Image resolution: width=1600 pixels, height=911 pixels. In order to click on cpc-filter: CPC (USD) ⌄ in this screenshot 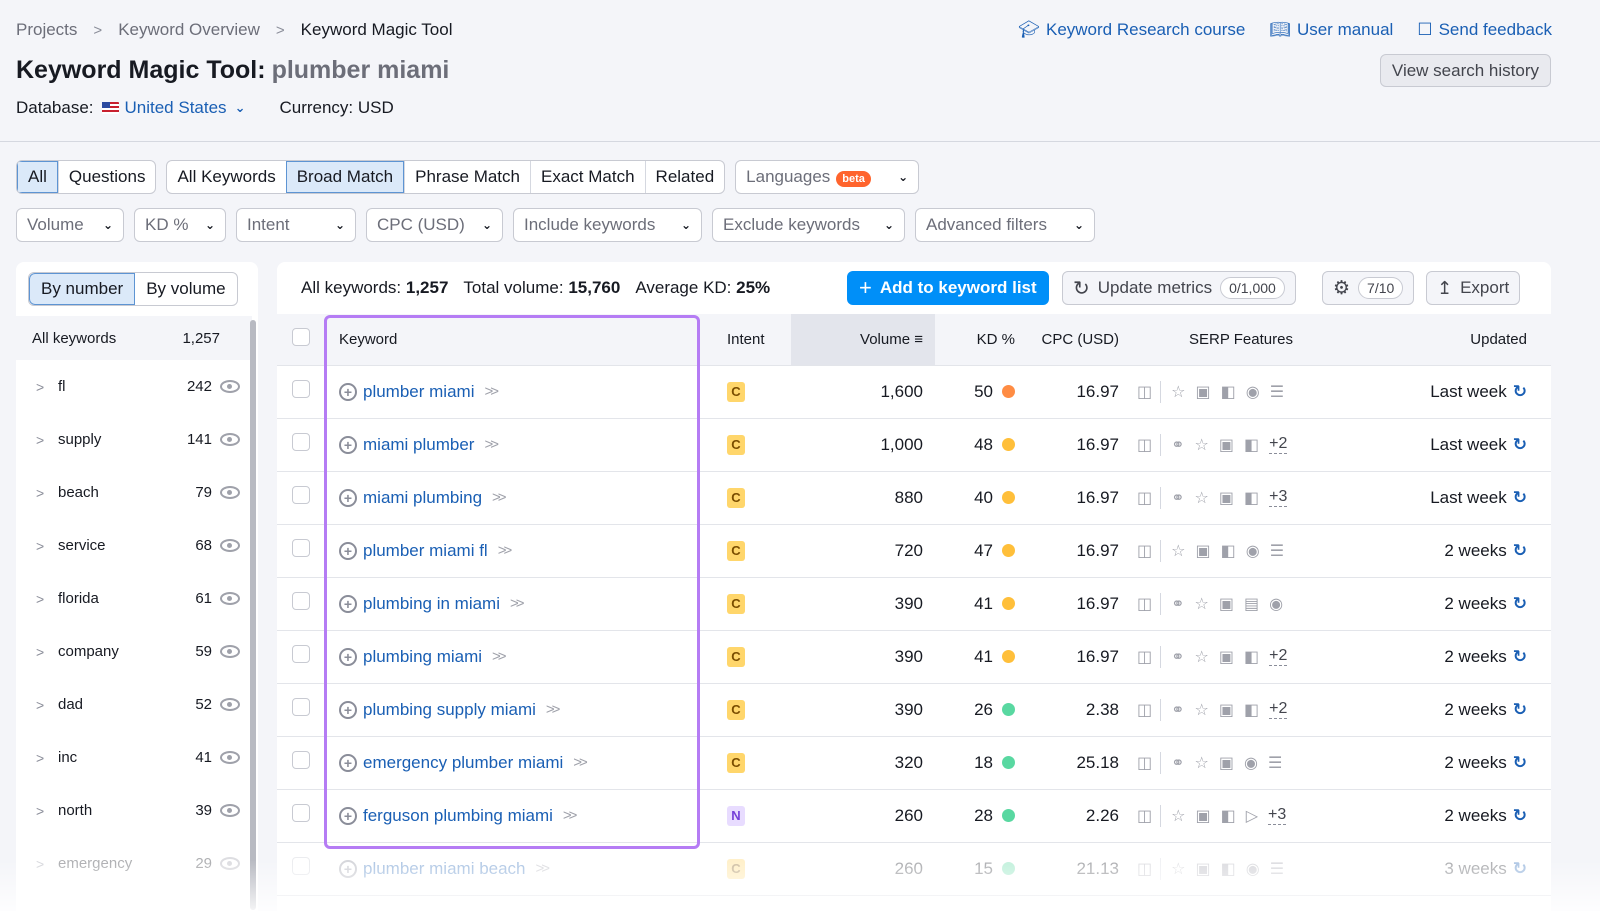, I will do `click(434, 225)`.